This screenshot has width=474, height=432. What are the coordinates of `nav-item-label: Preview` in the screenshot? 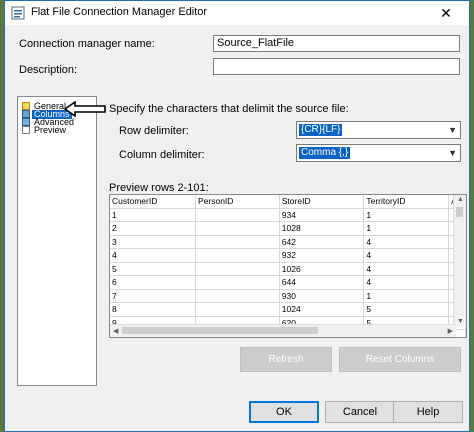 It's located at (50, 130).